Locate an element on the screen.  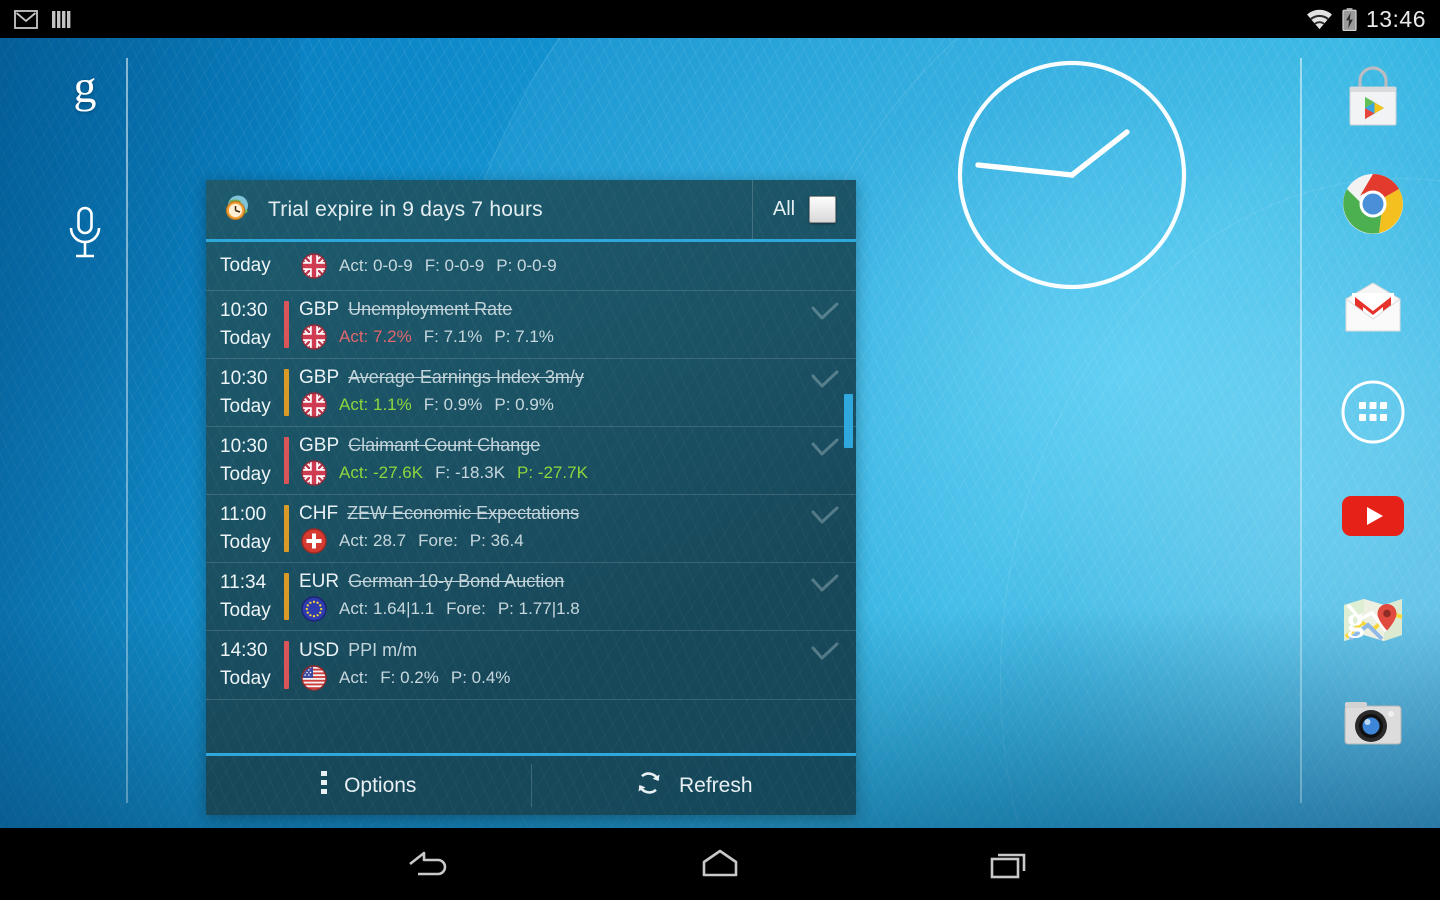
row-value: F: 7.1% is located at coordinates (453, 337).